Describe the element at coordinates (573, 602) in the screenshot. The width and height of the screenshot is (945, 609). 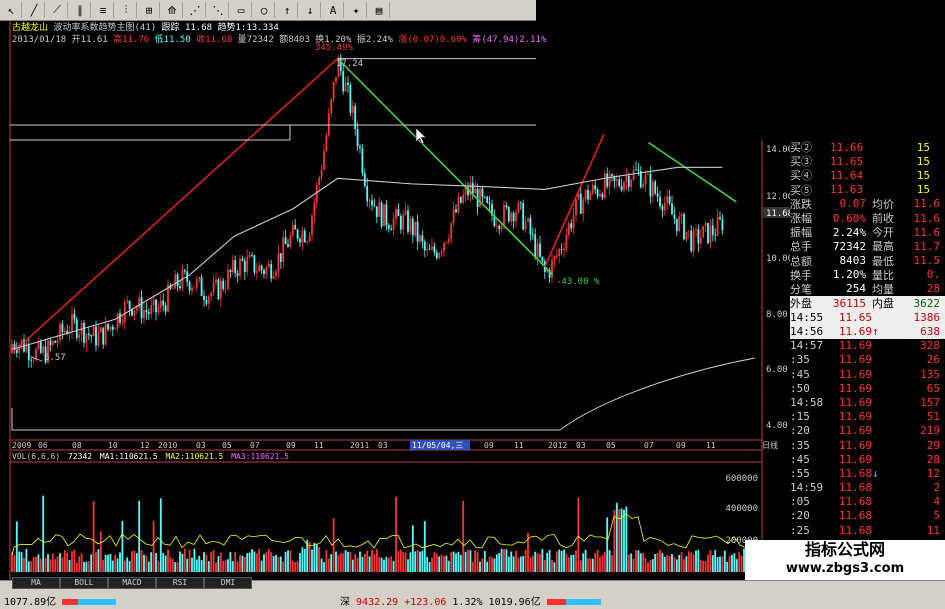
I see `sz-breadth-bar` at that location.